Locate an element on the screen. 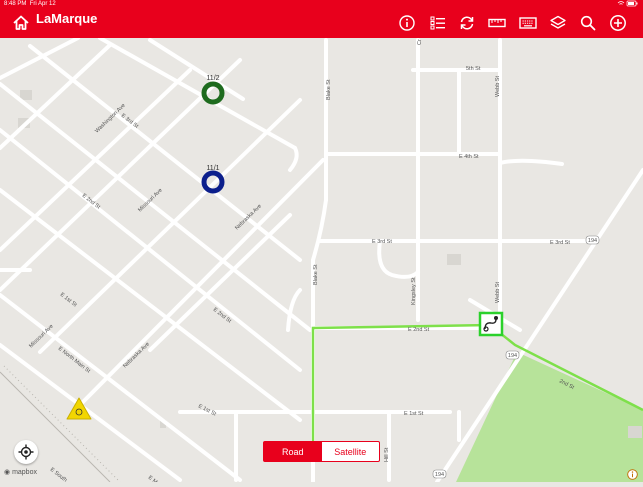  map-style-toggle: Road Satellite is located at coordinates (321, 451).